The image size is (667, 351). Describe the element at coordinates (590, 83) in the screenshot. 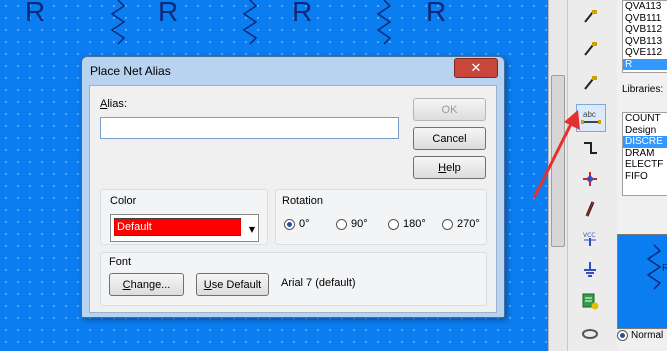

I see `place-bus-icon` at that location.